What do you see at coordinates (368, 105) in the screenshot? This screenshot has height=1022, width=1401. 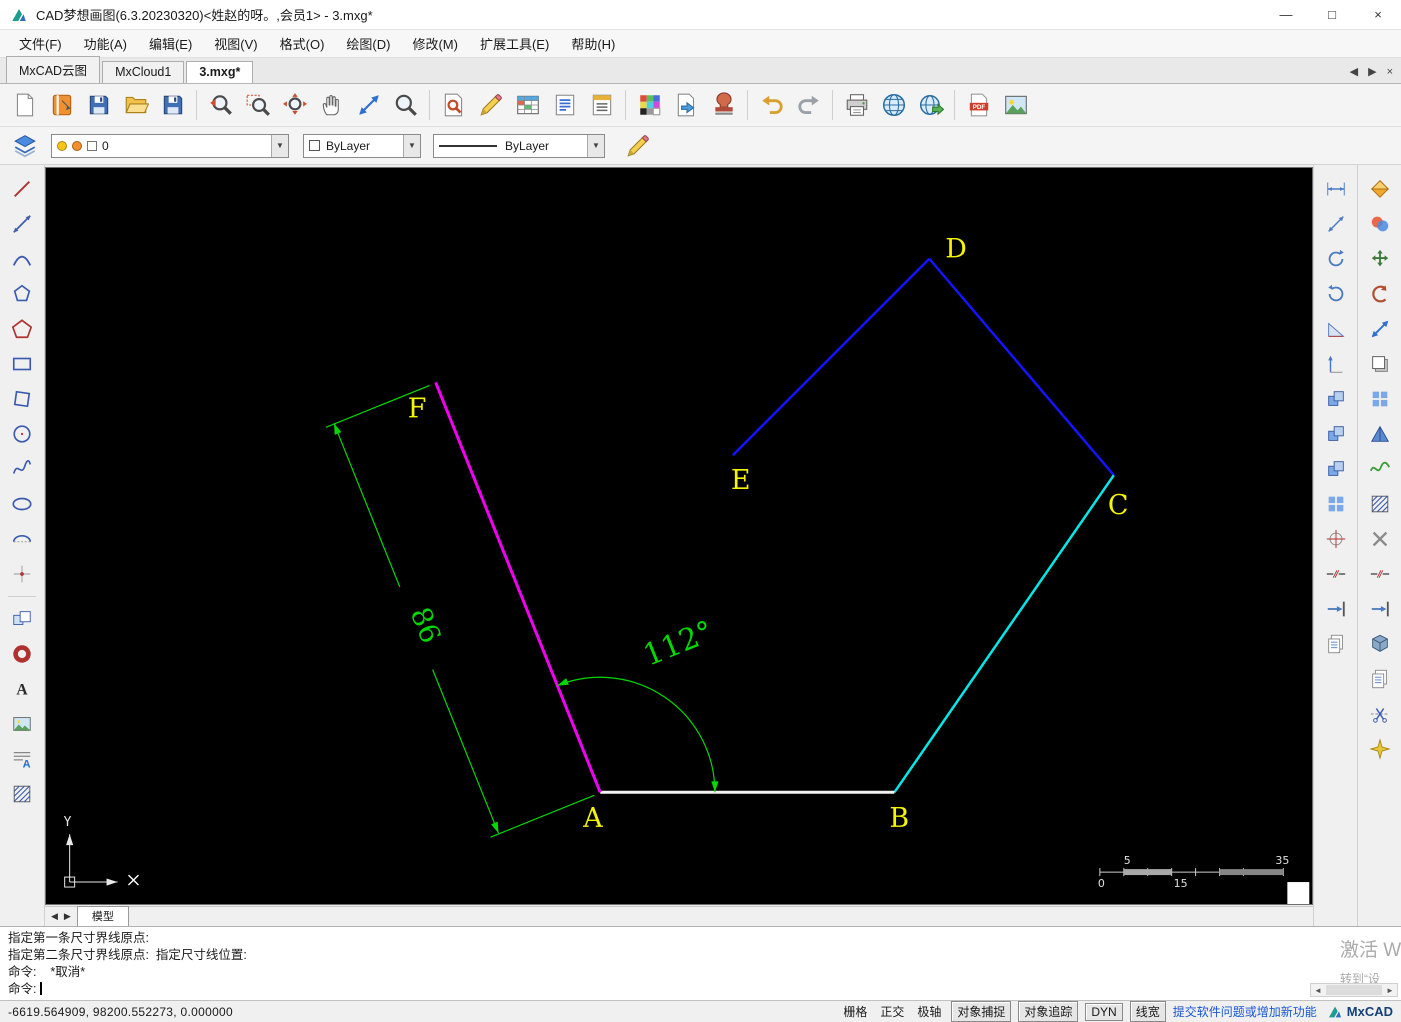 I see `measure-button` at bounding box center [368, 105].